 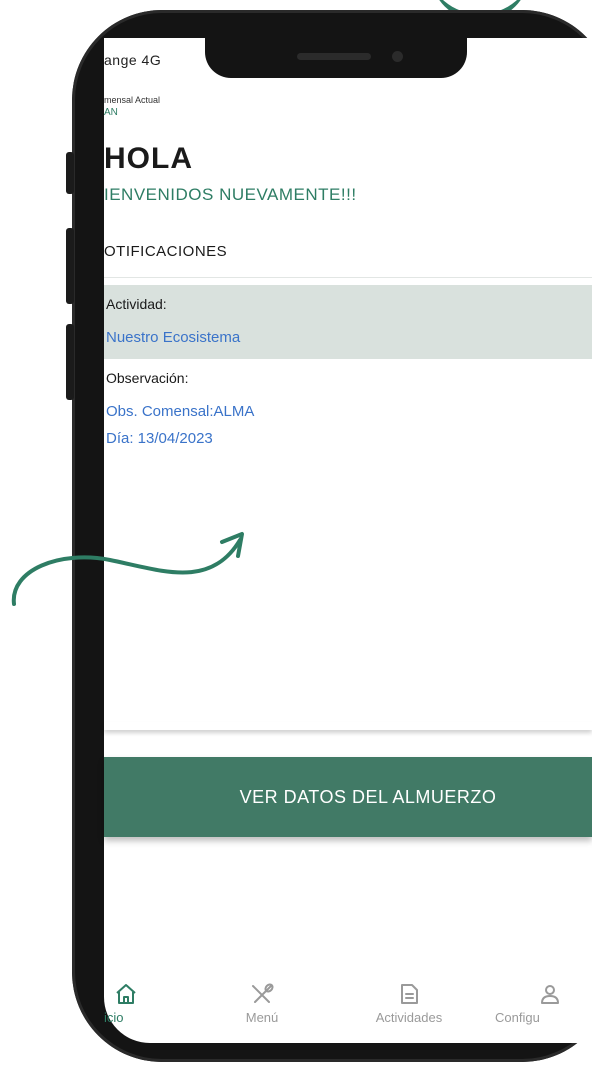 I want to click on view-lunch-data-button: VER DATOS DEL ALMUERZO, so click(x=348, y=797).